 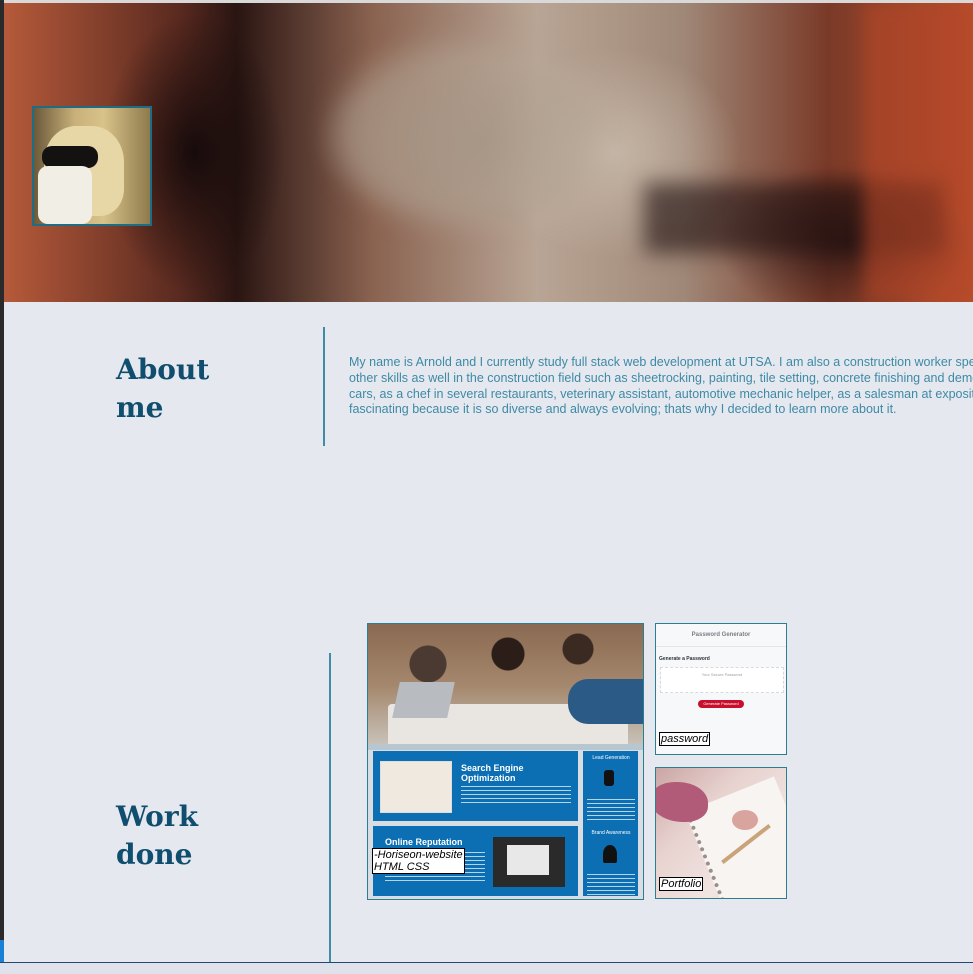 What do you see at coordinates (745, 820) in the screenshot?
I see `heart-sticker-icon` at bounding box center [745, 820].